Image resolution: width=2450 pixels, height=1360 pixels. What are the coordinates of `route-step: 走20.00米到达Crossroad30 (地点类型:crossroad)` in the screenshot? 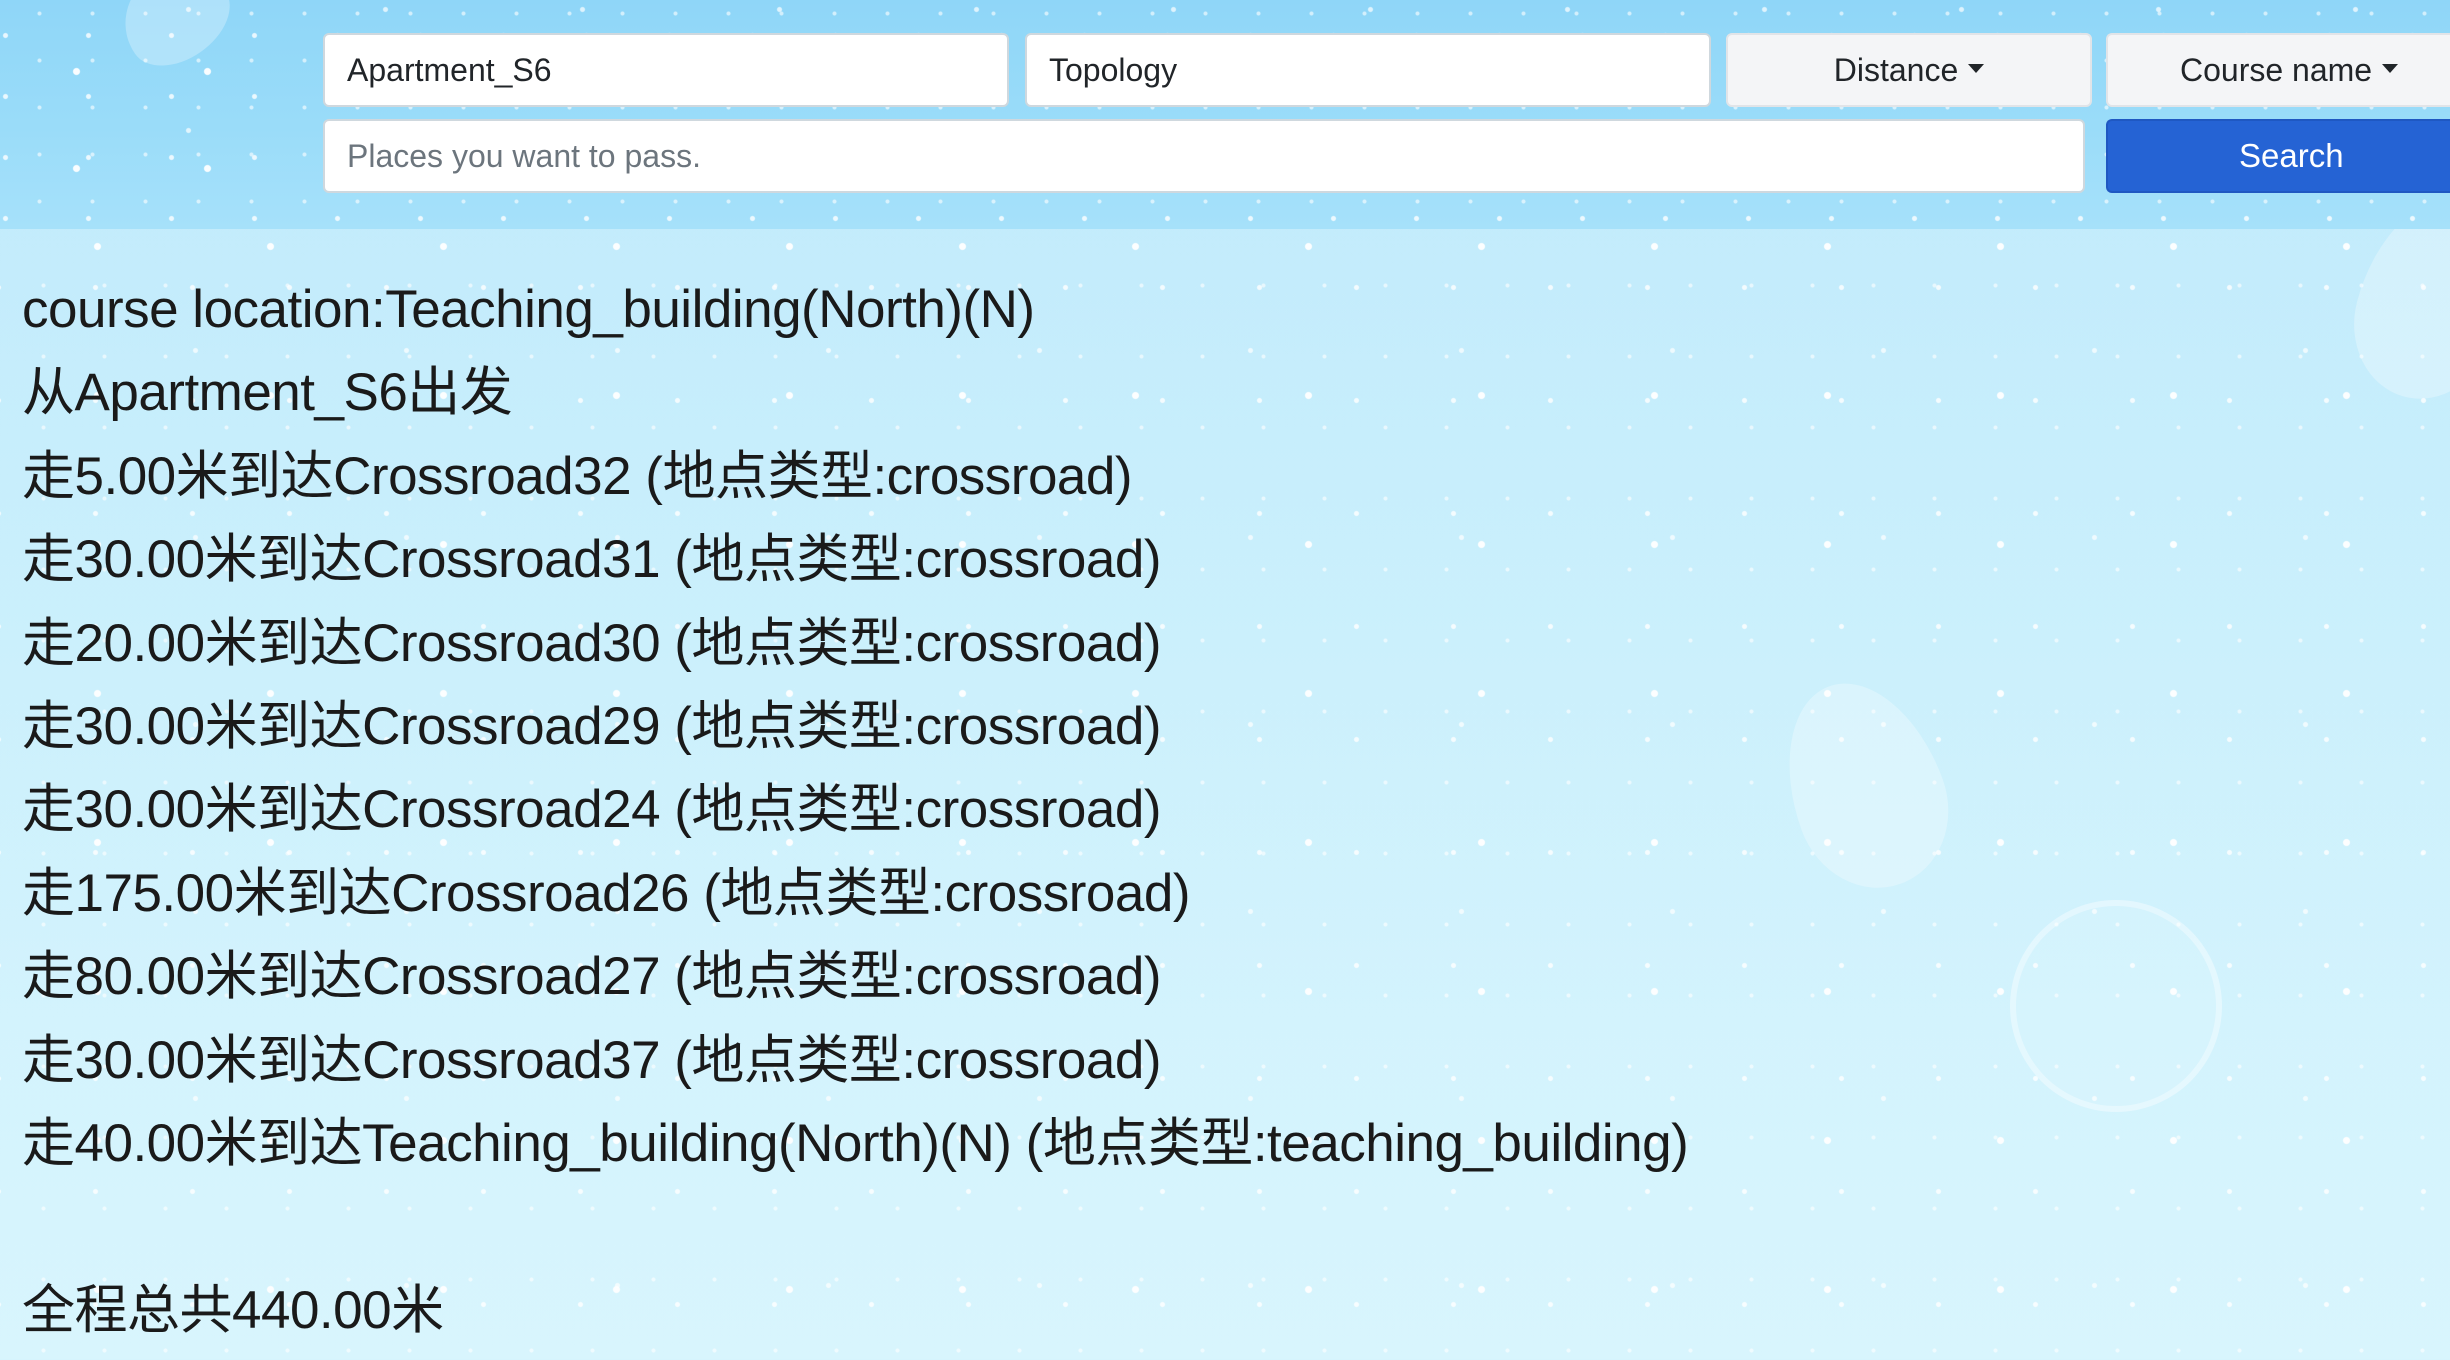 It's located at (592, 643).